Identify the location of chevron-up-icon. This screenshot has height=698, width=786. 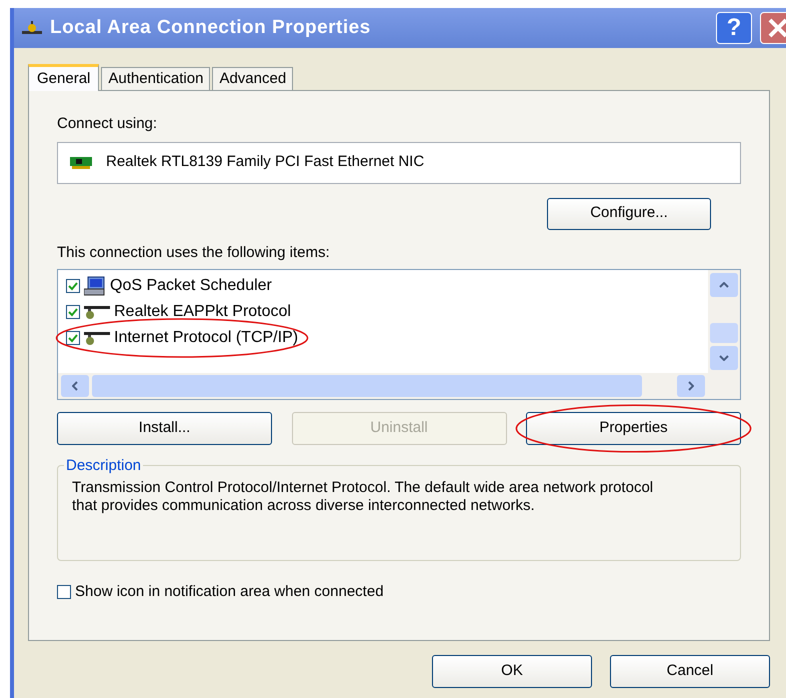
(724, 285).